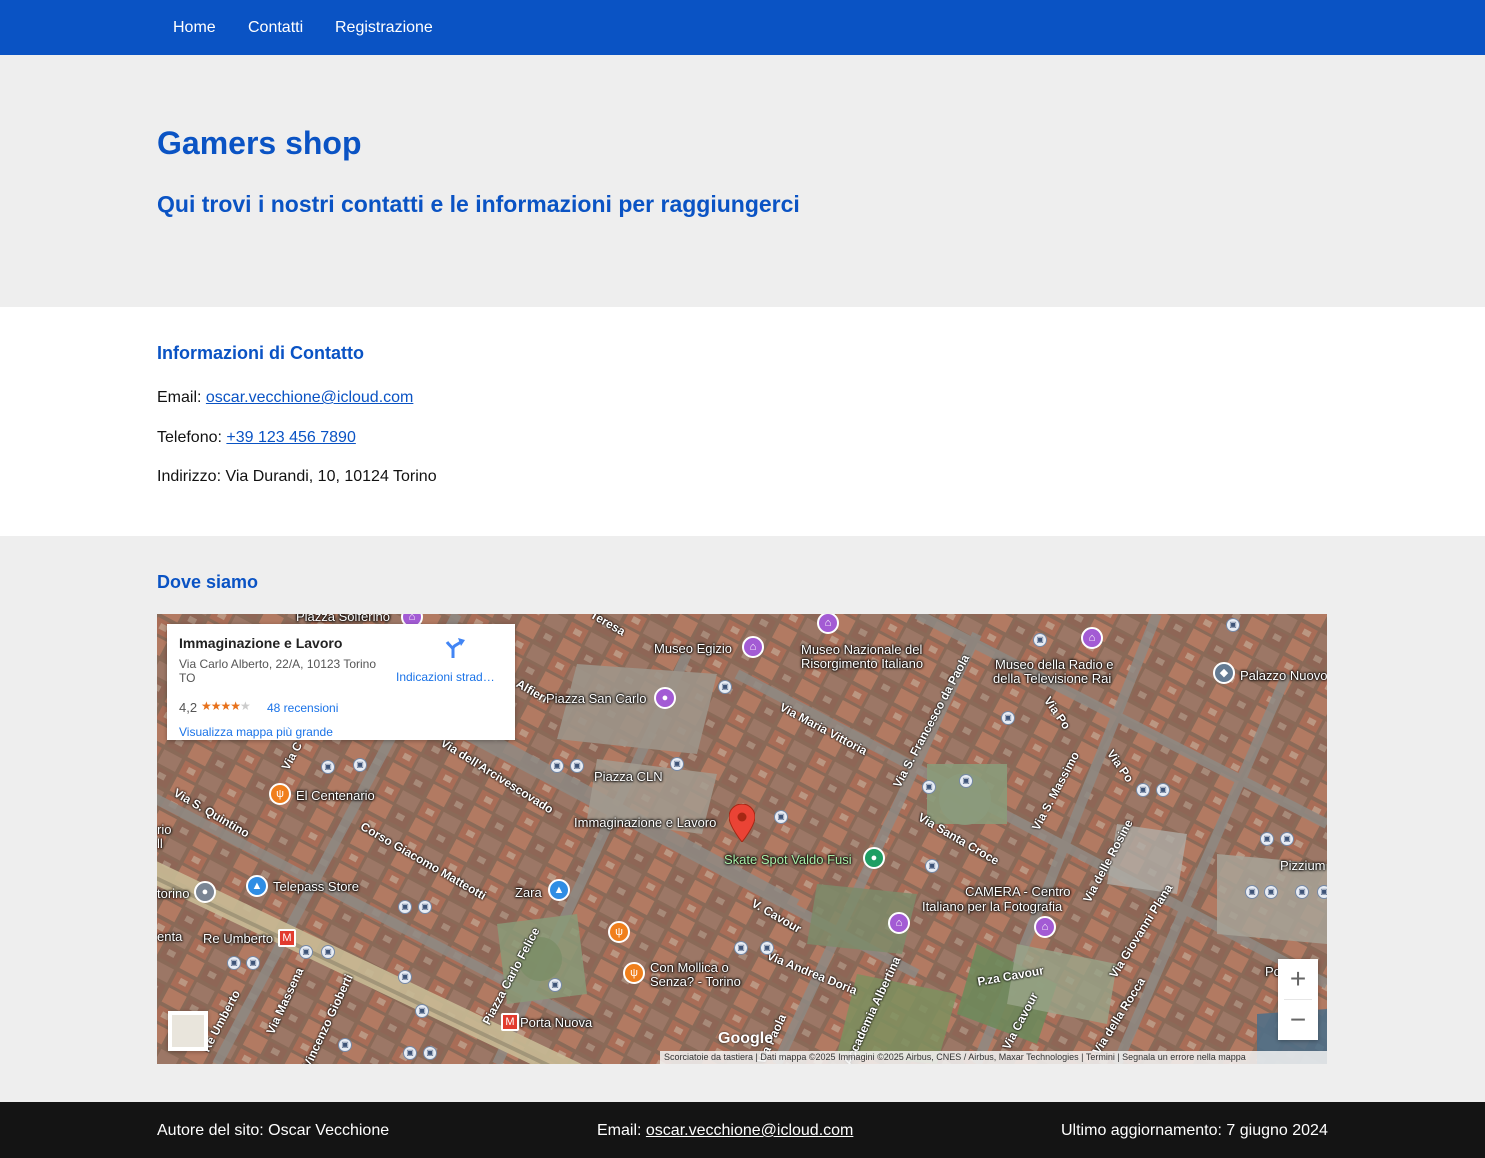 This screenshot has width=1485, height=1158. Describe the element at coordinates (1298, 1020) in the screenshot. I see `zoom-out-button: −` at that location.